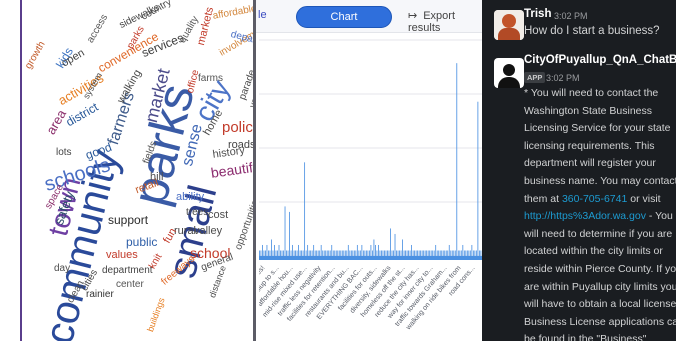 Image resolution: width=676 pixels, height=341 pixels. Describe the element at coordinates (262, 15) in the screenshot. I see `tab-table: le` at that location.